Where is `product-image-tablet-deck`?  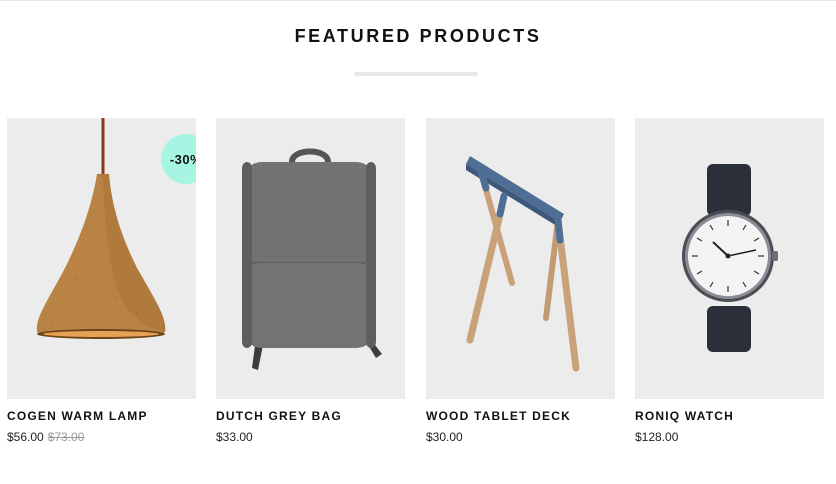 product-image-tablet-deck is located at coordinates (520, 258).